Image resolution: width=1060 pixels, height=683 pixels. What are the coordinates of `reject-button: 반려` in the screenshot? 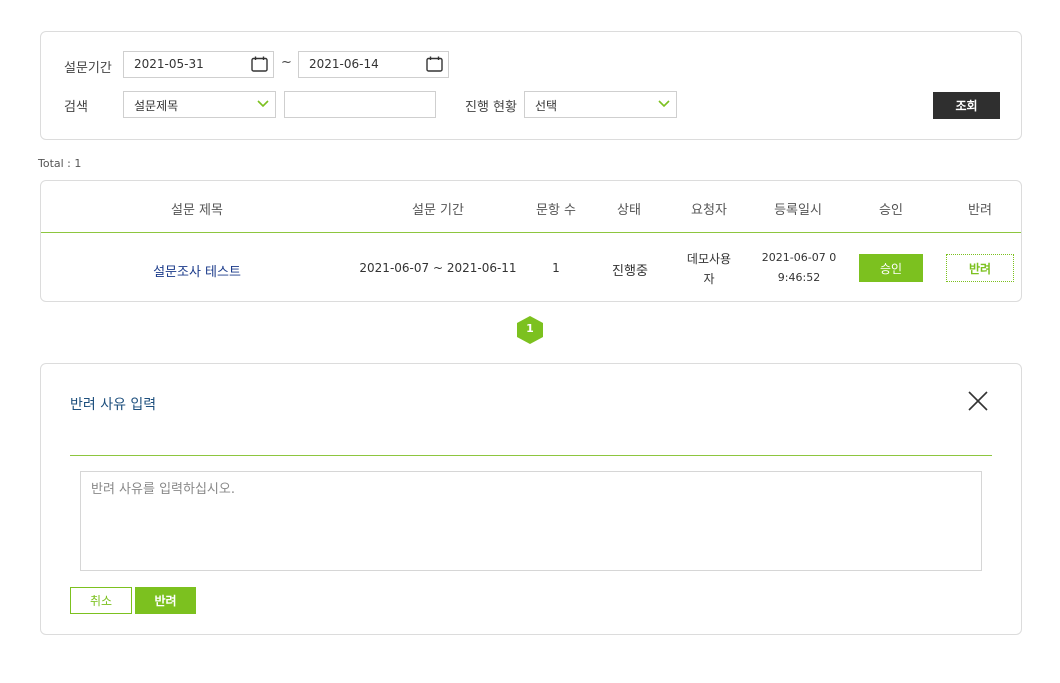 It's located at (980, 268).